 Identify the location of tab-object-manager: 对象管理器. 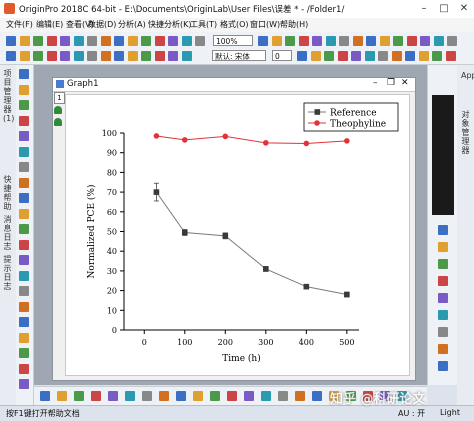
(465, 132).